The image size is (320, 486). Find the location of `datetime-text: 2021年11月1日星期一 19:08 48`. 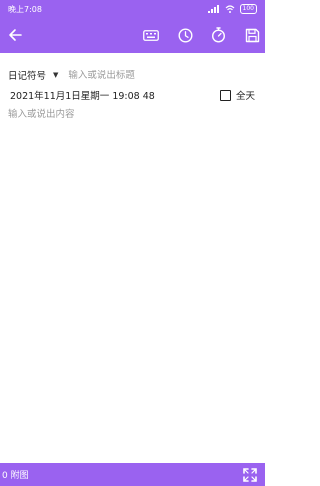

datetime-text: 2021年11月1日星期一 19:08 48 is located at coordinates (82, 95).